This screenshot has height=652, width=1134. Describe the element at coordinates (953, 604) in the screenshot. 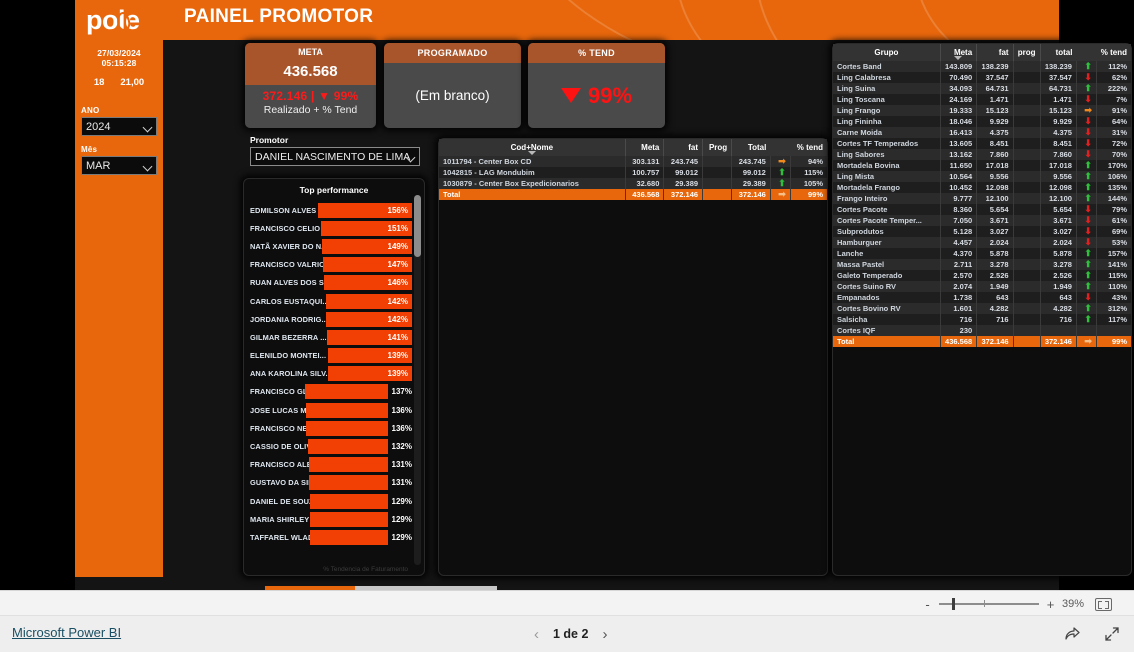

I see `zoom-slider-thumb` at that location.